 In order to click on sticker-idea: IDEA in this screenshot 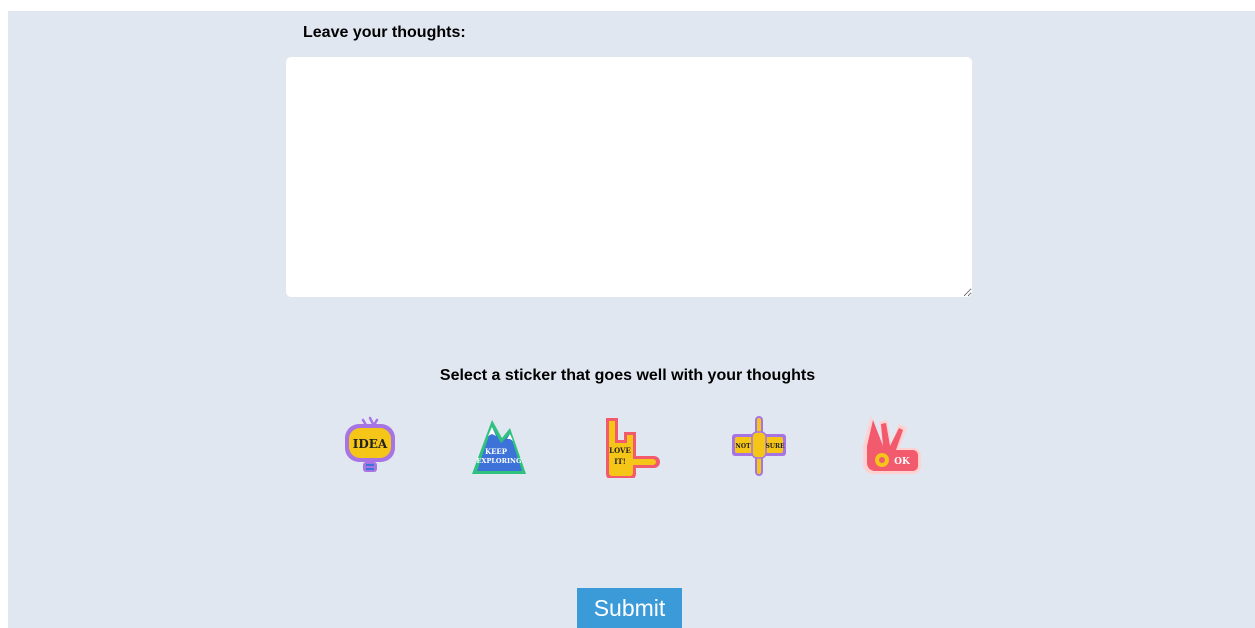, I will do `click(370, 446)`.